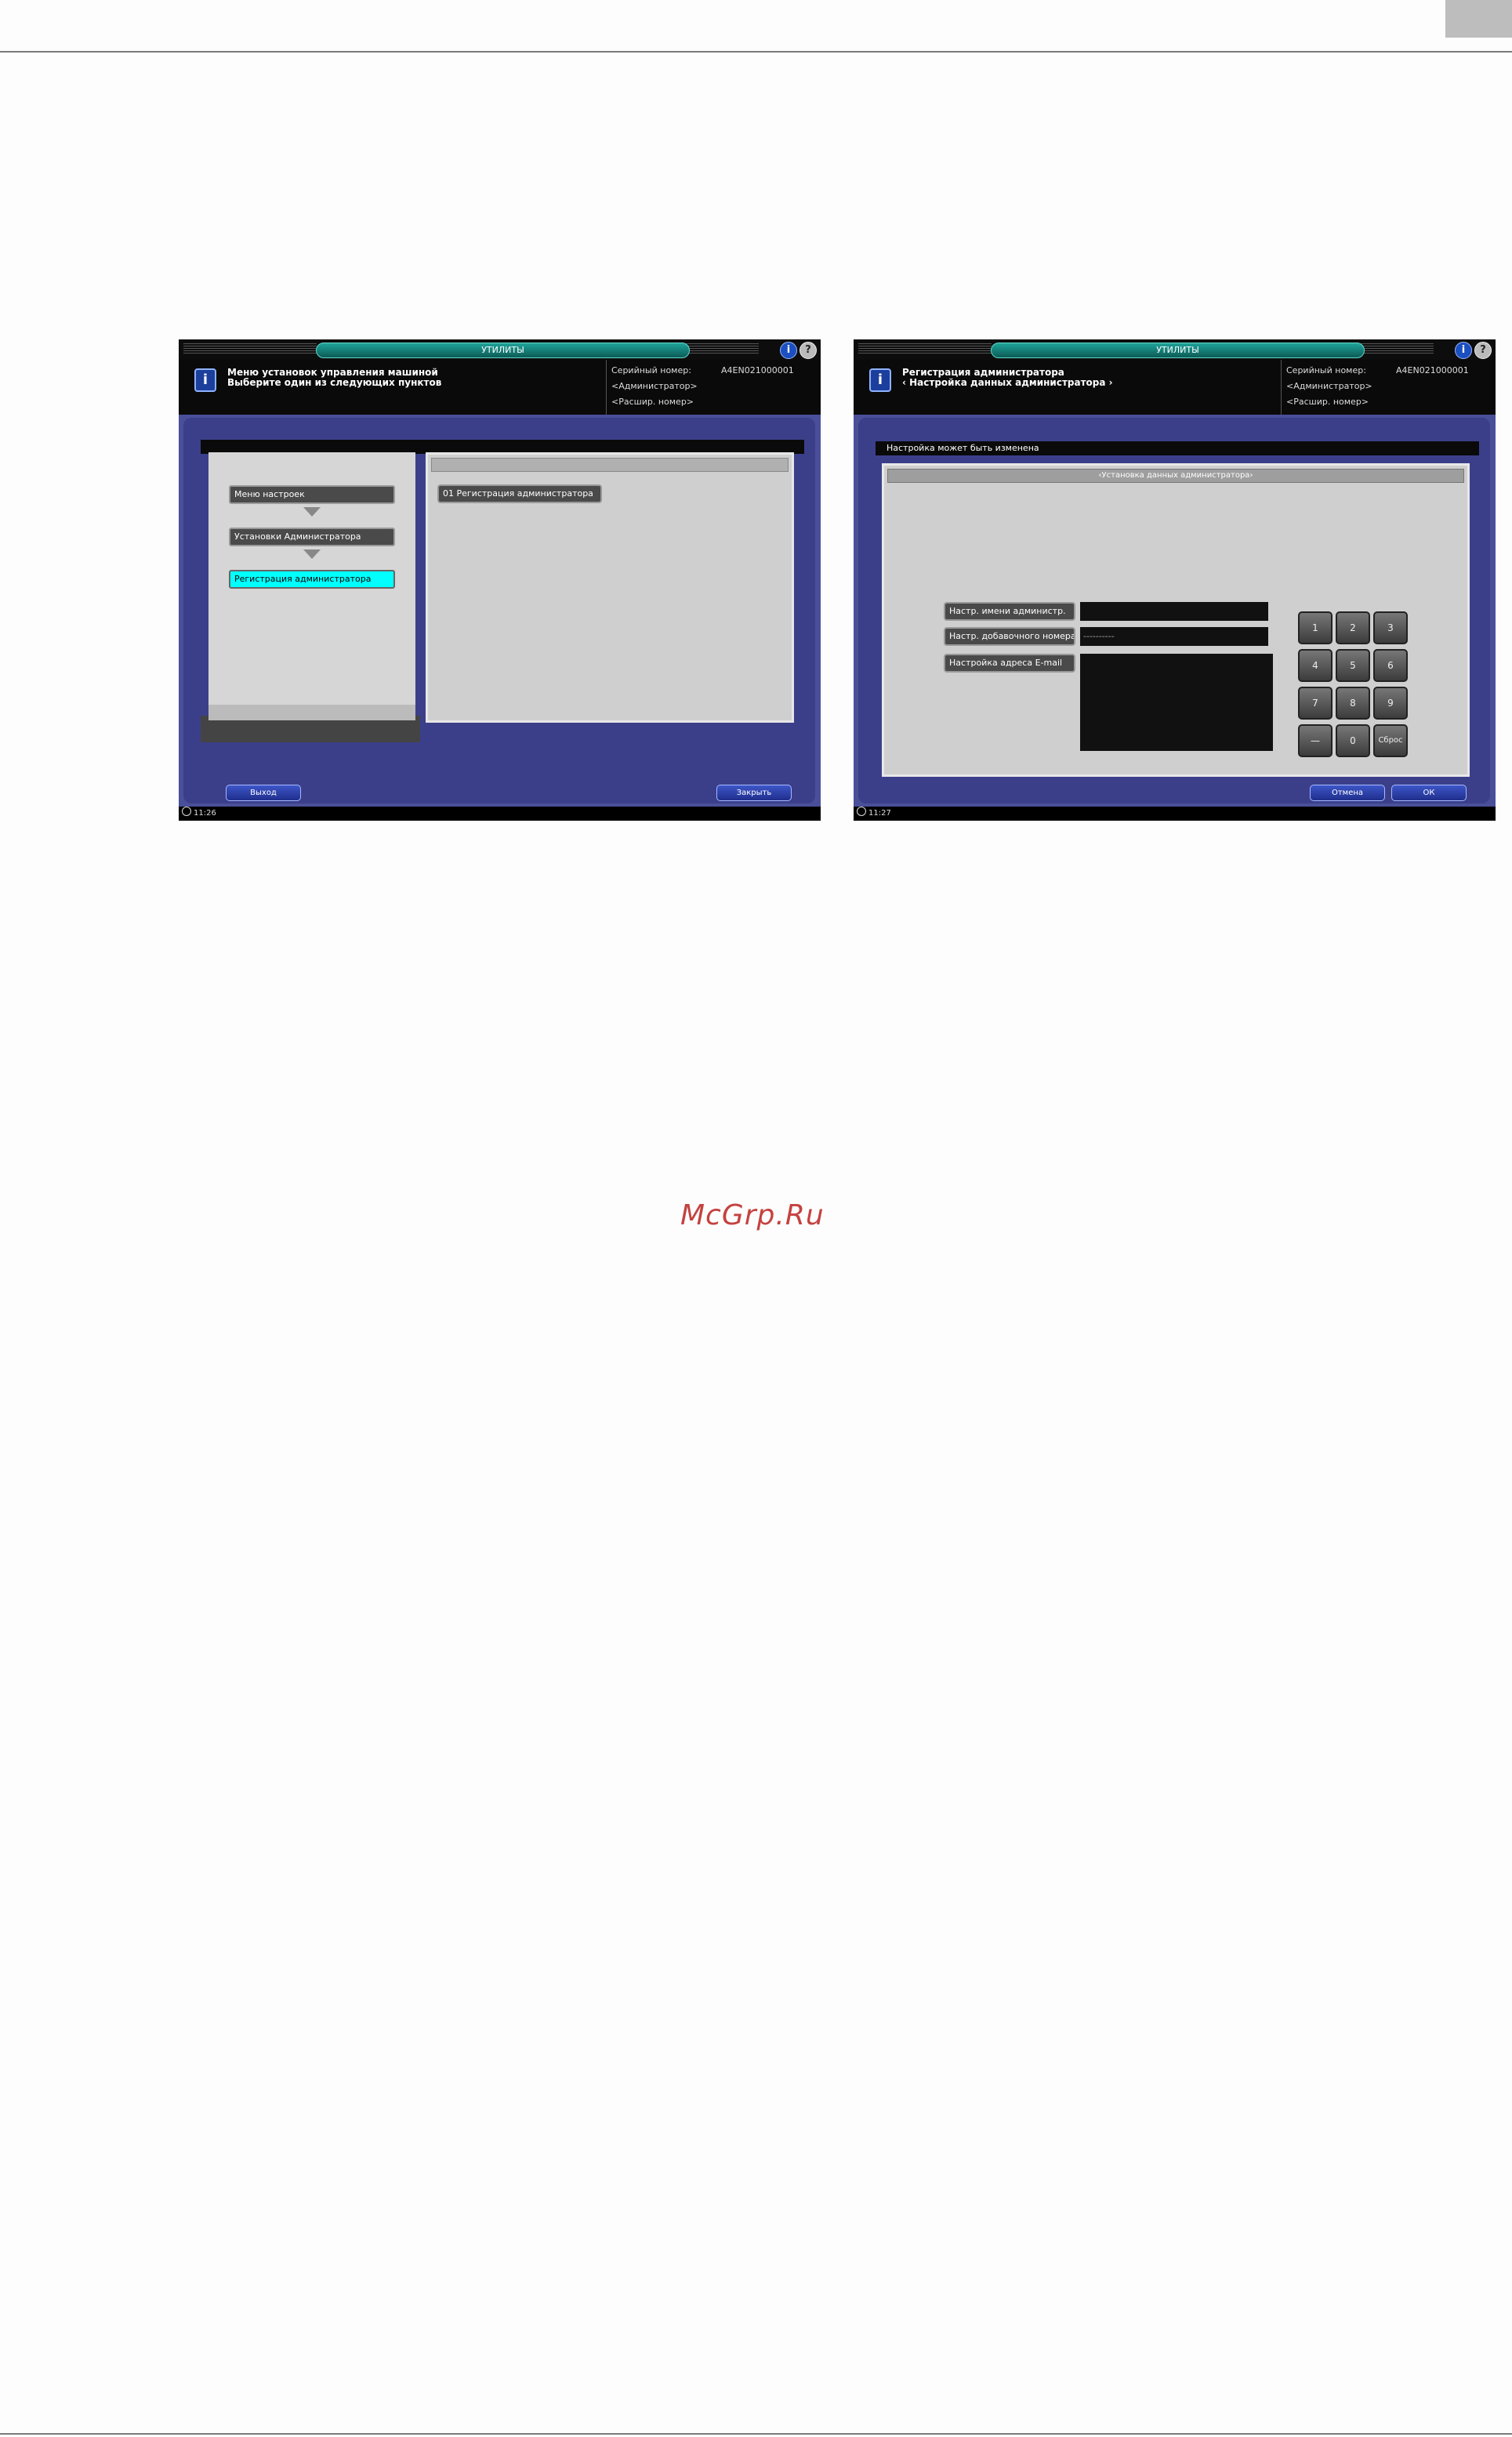 The image size is (1512, 2437). I want to click on nav-item-settings-menu: Меню настроек, so click(312, 494).